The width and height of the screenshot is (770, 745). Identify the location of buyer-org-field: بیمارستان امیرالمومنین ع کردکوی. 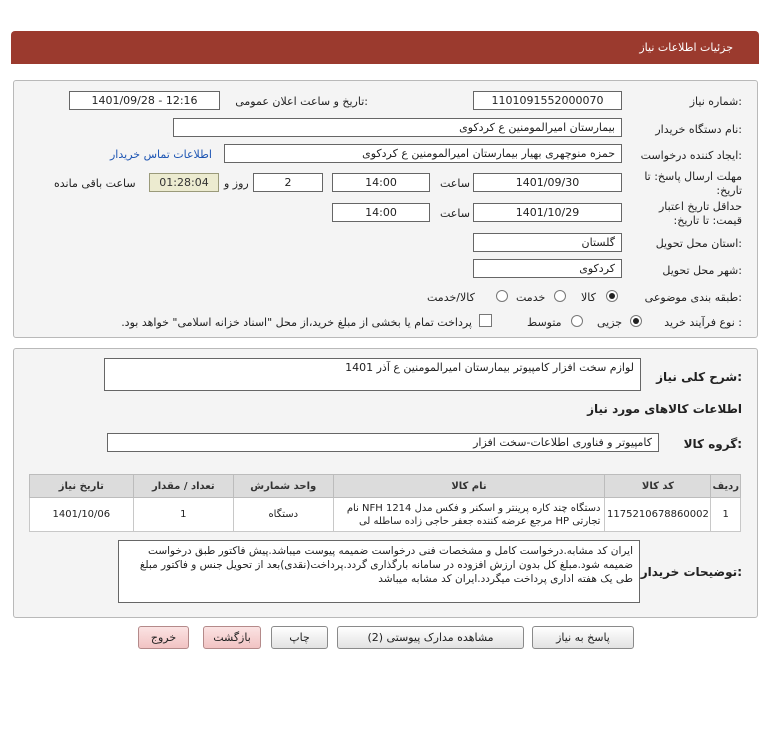
(397, 127).